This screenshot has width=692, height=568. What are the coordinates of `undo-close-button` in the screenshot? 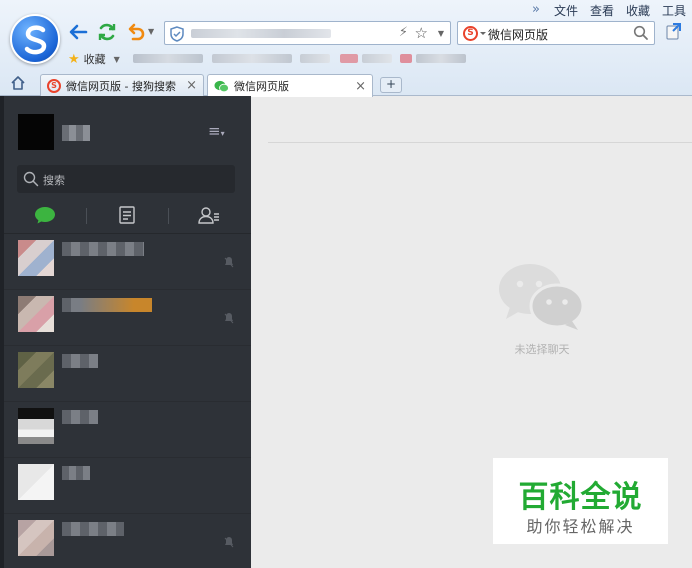 It's located at (136, 32).